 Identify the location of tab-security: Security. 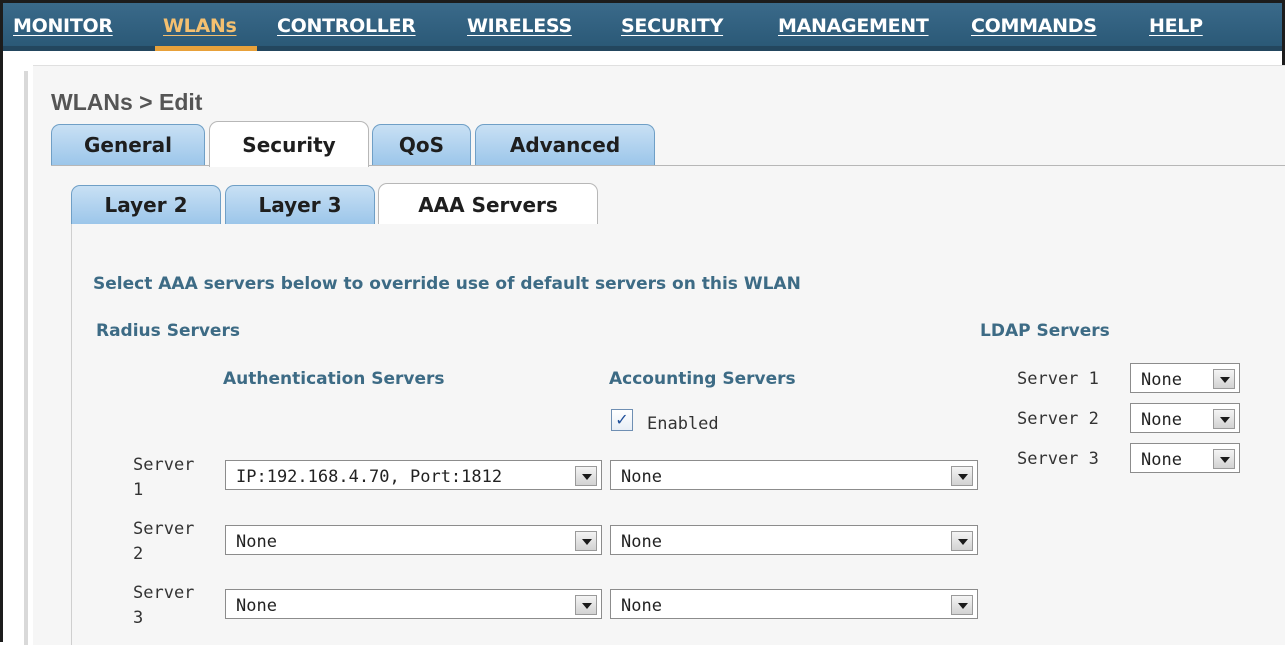
(289, 144).